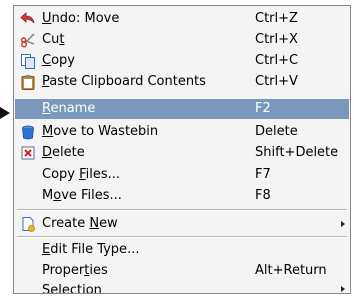 This screenshot has width=354, height=297. What do you see at coordinates (182, 109) in the screenshot?
I see `menu-item-rename: Rename F2` at bounding box center [182, 109].